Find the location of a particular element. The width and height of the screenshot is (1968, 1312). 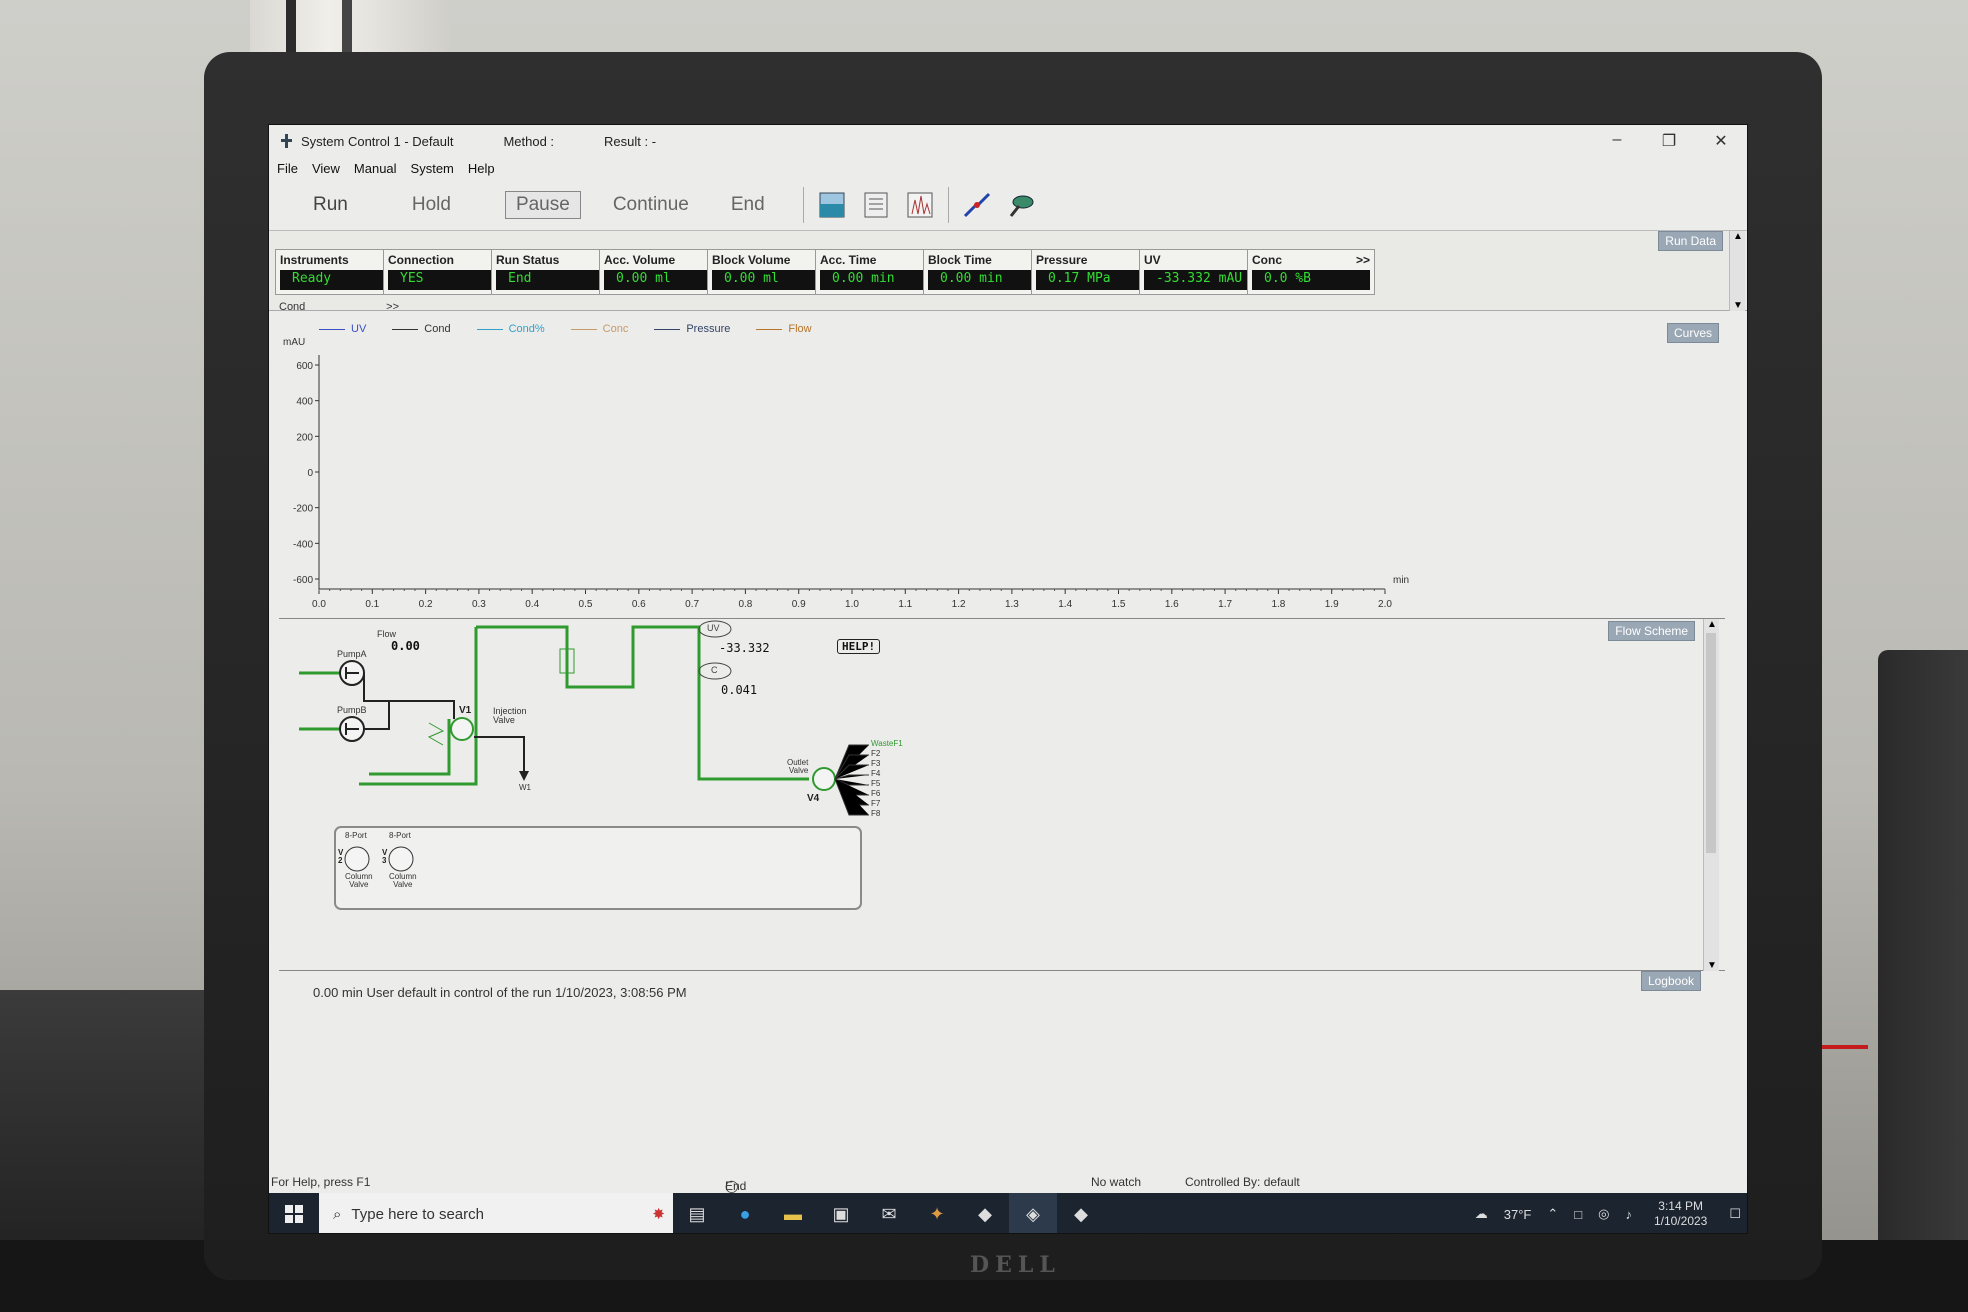

col-valve-v2-port: 8-Port is located at coordinates (356, 835).